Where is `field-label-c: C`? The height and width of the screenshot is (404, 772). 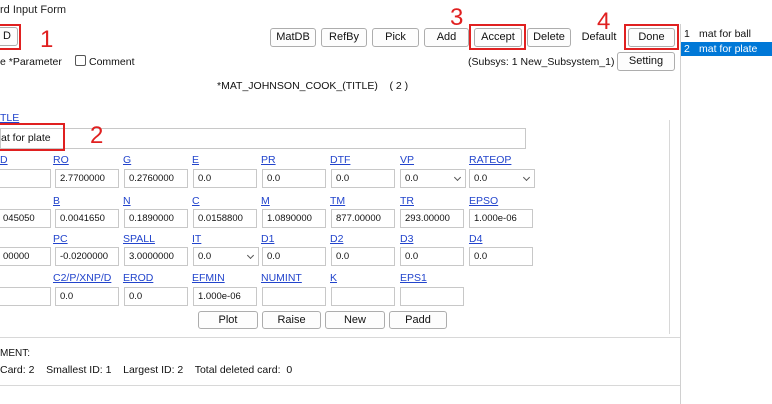
field-label-c: C is located at coordinates (196, 201).